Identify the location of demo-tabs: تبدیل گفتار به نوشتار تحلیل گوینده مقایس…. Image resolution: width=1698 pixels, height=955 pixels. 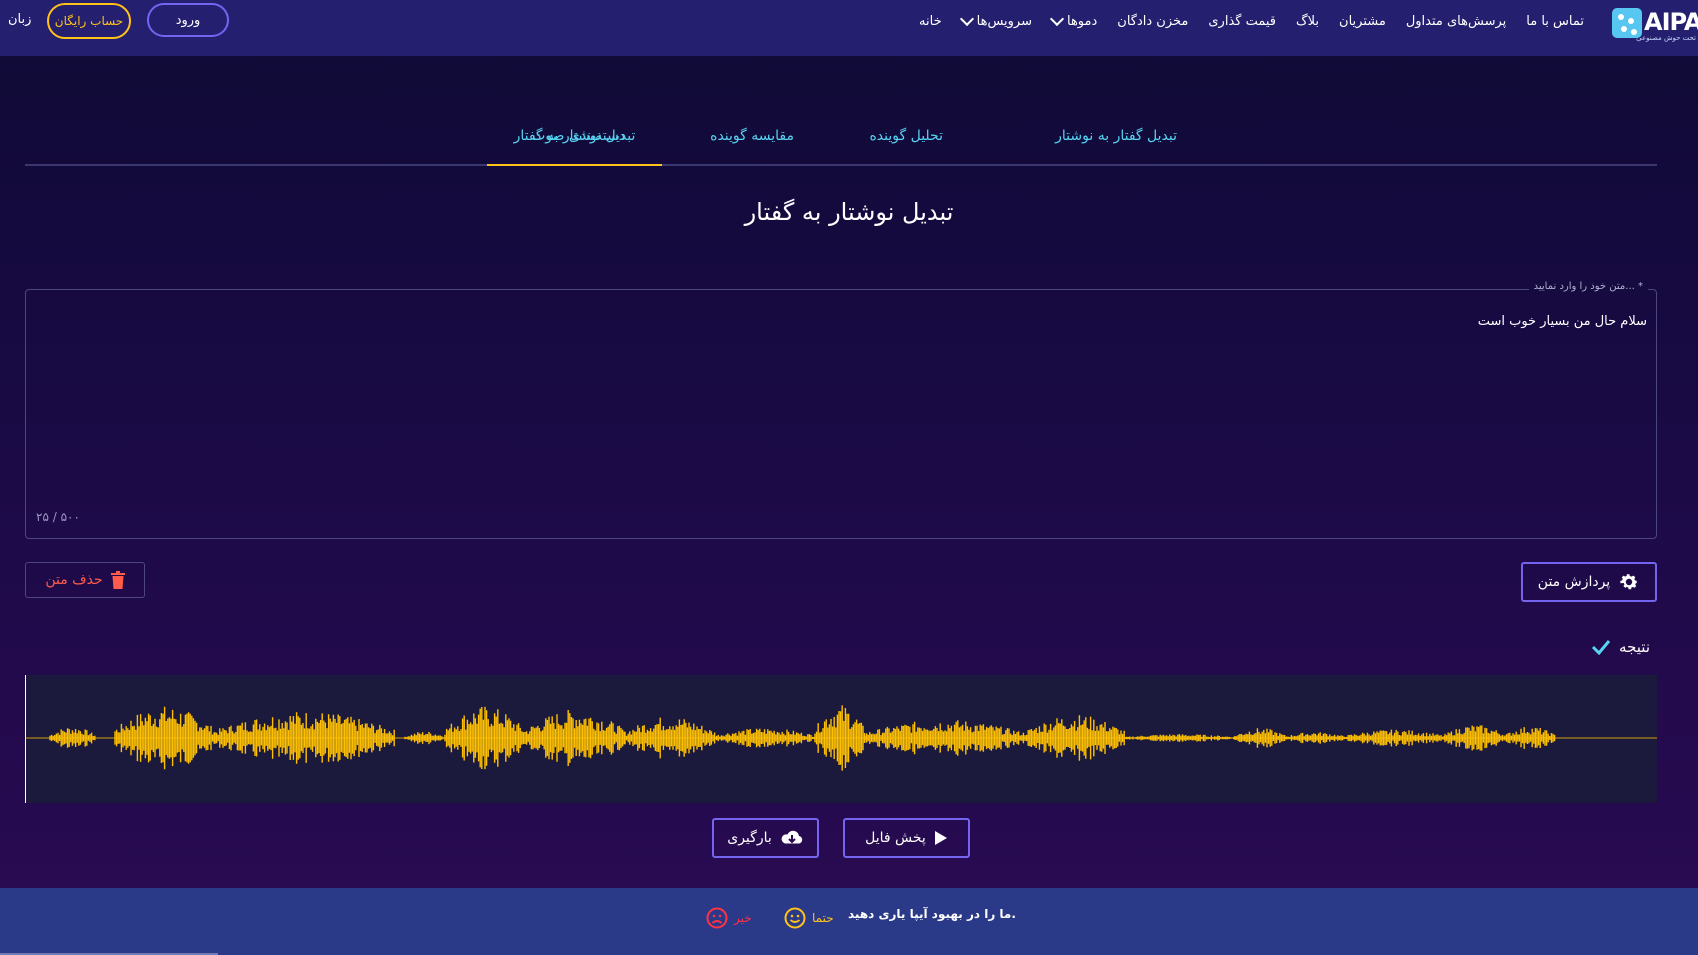
(841, 142).